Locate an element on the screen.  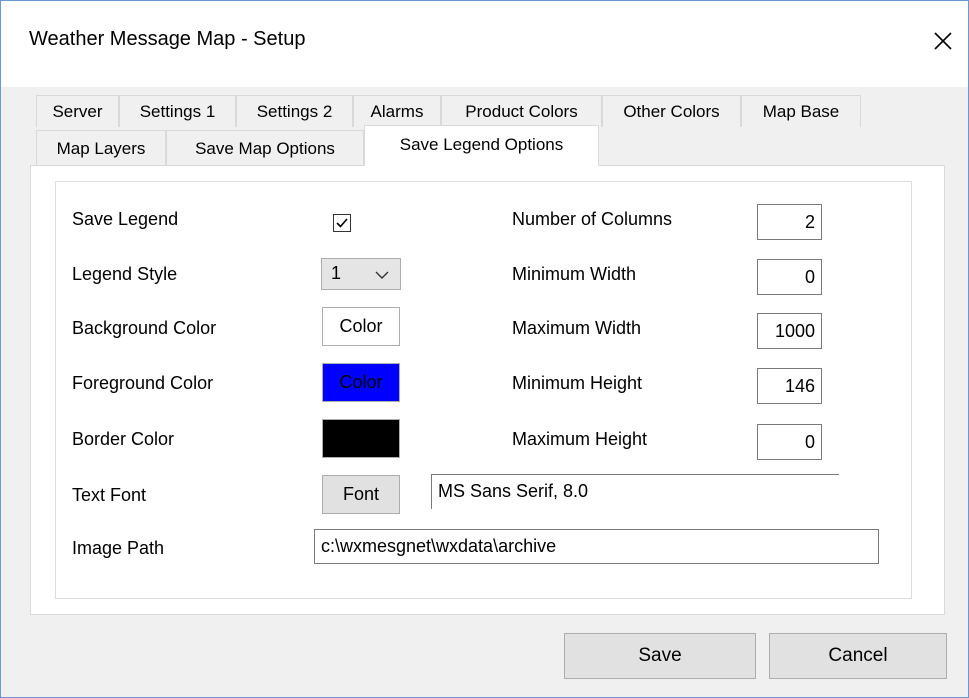
number-of-columns-input: 2 is located at coordinates (789, 222).